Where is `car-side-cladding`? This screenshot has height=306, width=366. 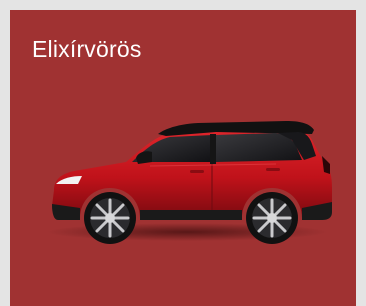 car-side-cladding is located at coordinates (191, 215).